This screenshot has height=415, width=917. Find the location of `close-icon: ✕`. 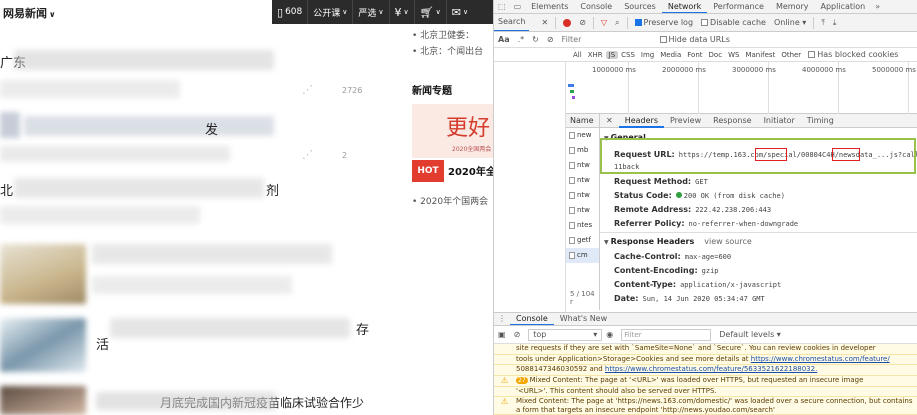

close-icon: ✕ is located at coordinates (544, 22).